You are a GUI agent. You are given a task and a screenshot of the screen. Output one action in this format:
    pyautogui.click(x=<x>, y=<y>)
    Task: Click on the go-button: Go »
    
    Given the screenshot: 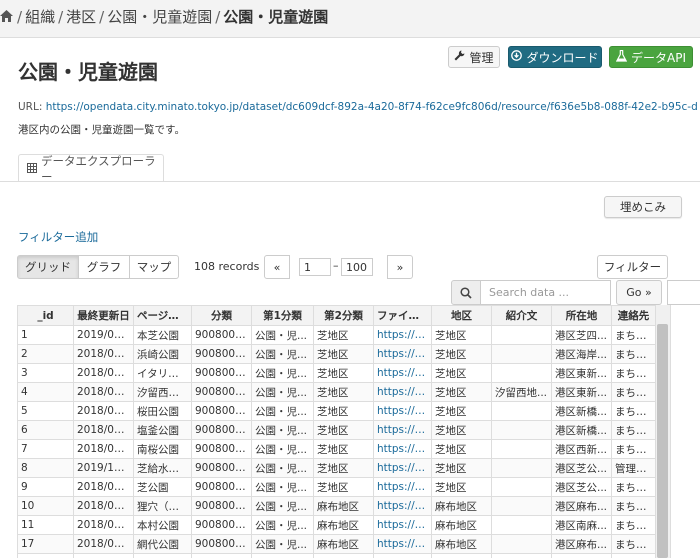 What is the action you would take?
    pyautogui.click(x=639, y=292)
    